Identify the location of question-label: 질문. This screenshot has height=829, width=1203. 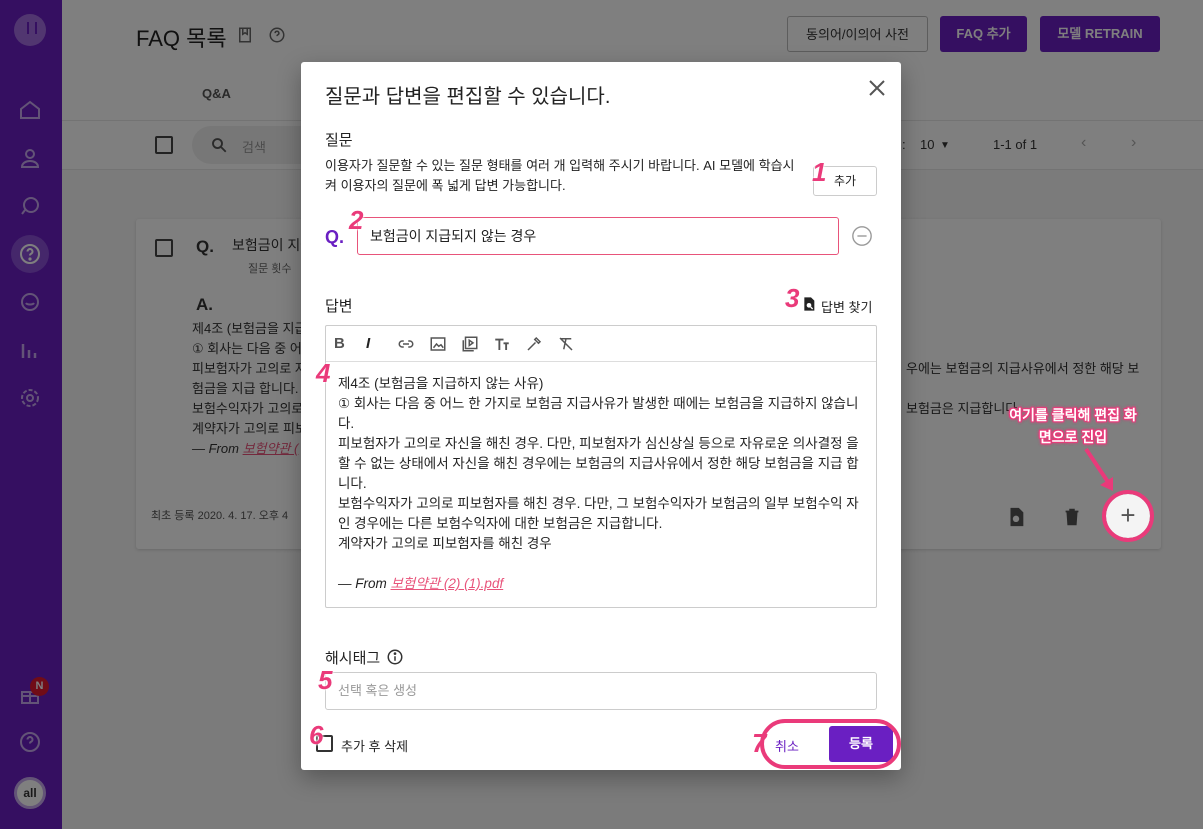
(339, 140).